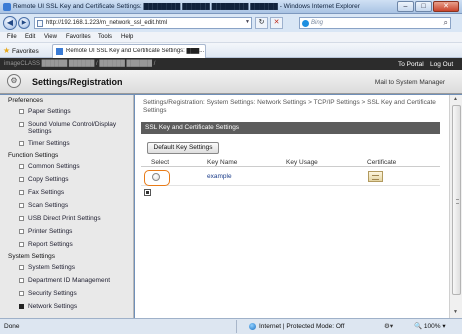 This screenshot has height=334, width=462. Describe the element at coordinates (14, 81) in the screenshot. I see `settings-logo-icon: ⚙` at that location.